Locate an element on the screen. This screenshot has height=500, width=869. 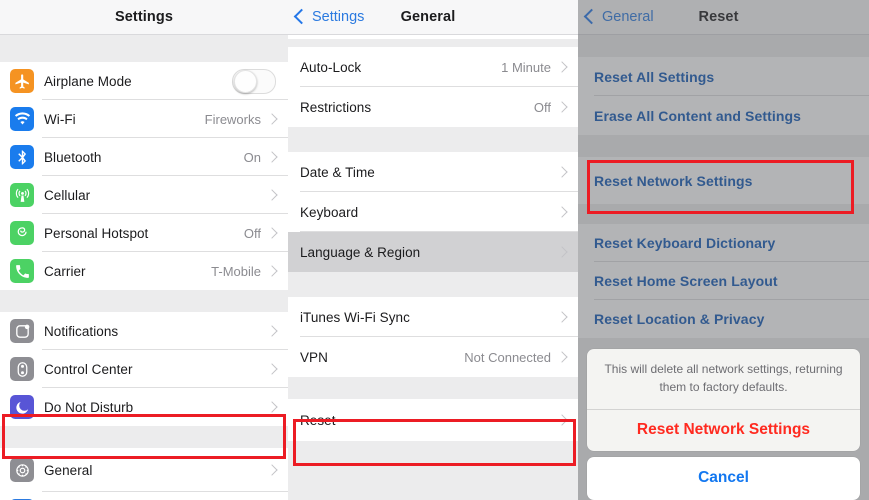
row-value: Fireworks is located at coordinates (232, 119).